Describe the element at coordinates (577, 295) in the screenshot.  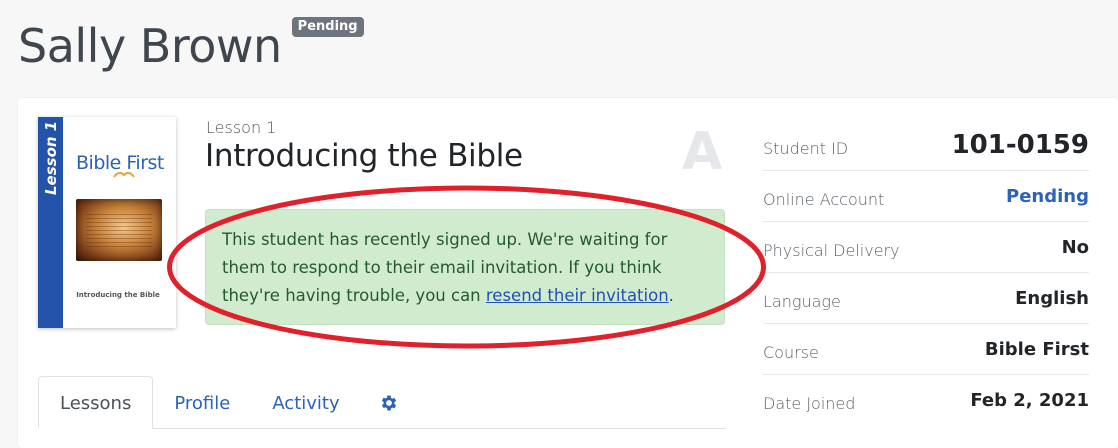
I see `resend-invitation-link: resend their invitation` at that location.